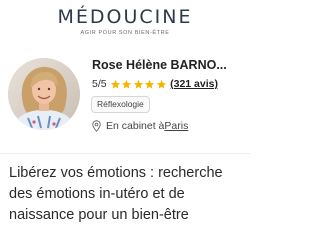 Image resolution: width=320 pixels, height=249 pixels. Describe the element at coordinates (120, 104) in the screenshot. I see `specialty-badge: Réflexologie` at that location.